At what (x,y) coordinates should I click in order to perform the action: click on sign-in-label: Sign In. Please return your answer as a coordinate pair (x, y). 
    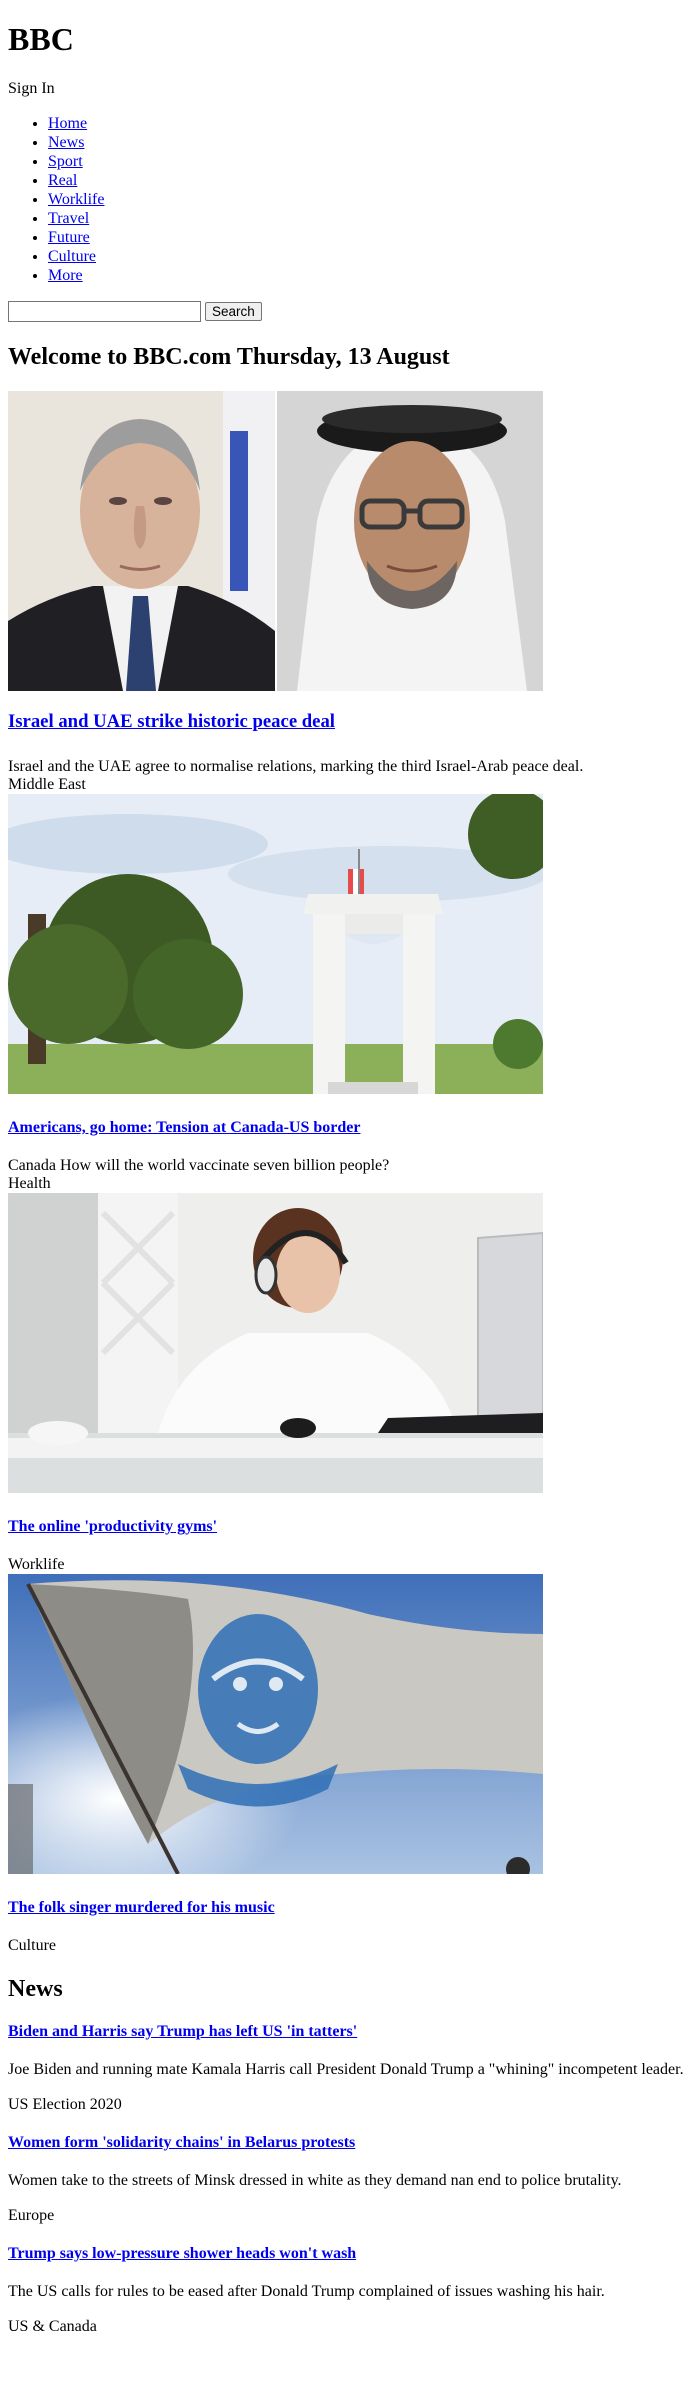
    Looking at the image, I should click on (347, 89).